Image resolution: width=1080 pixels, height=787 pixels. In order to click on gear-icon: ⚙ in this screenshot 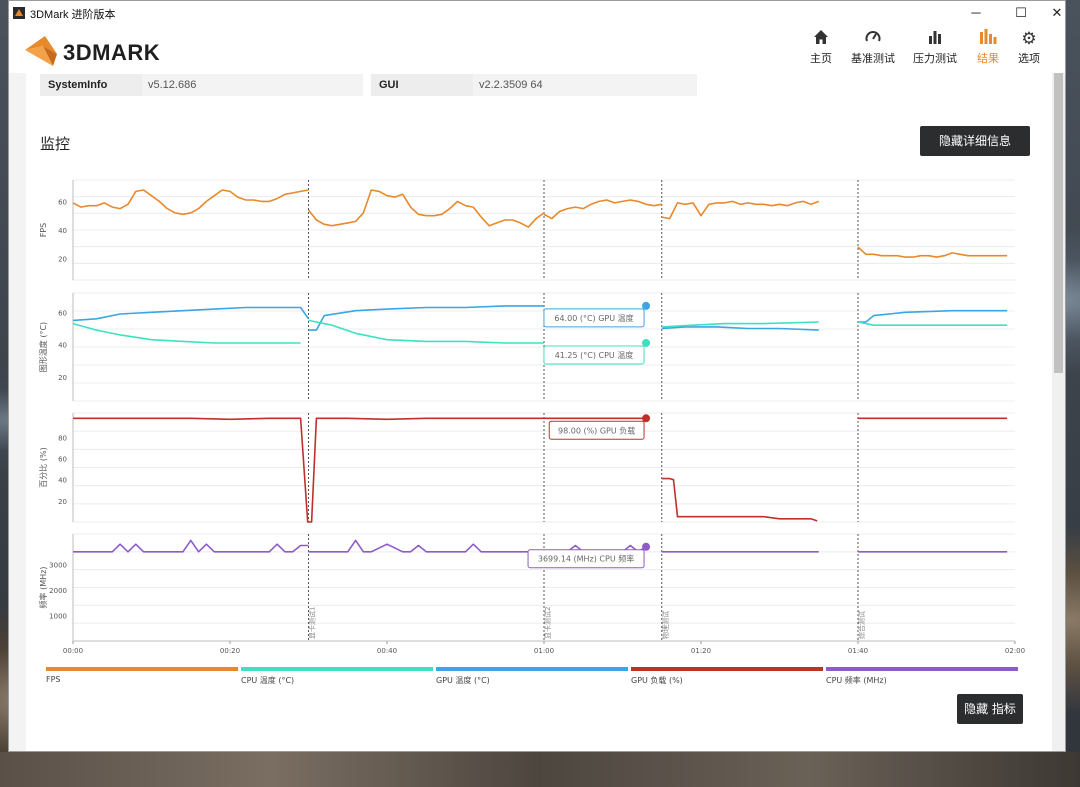, I will do `click(1029, 38)`.